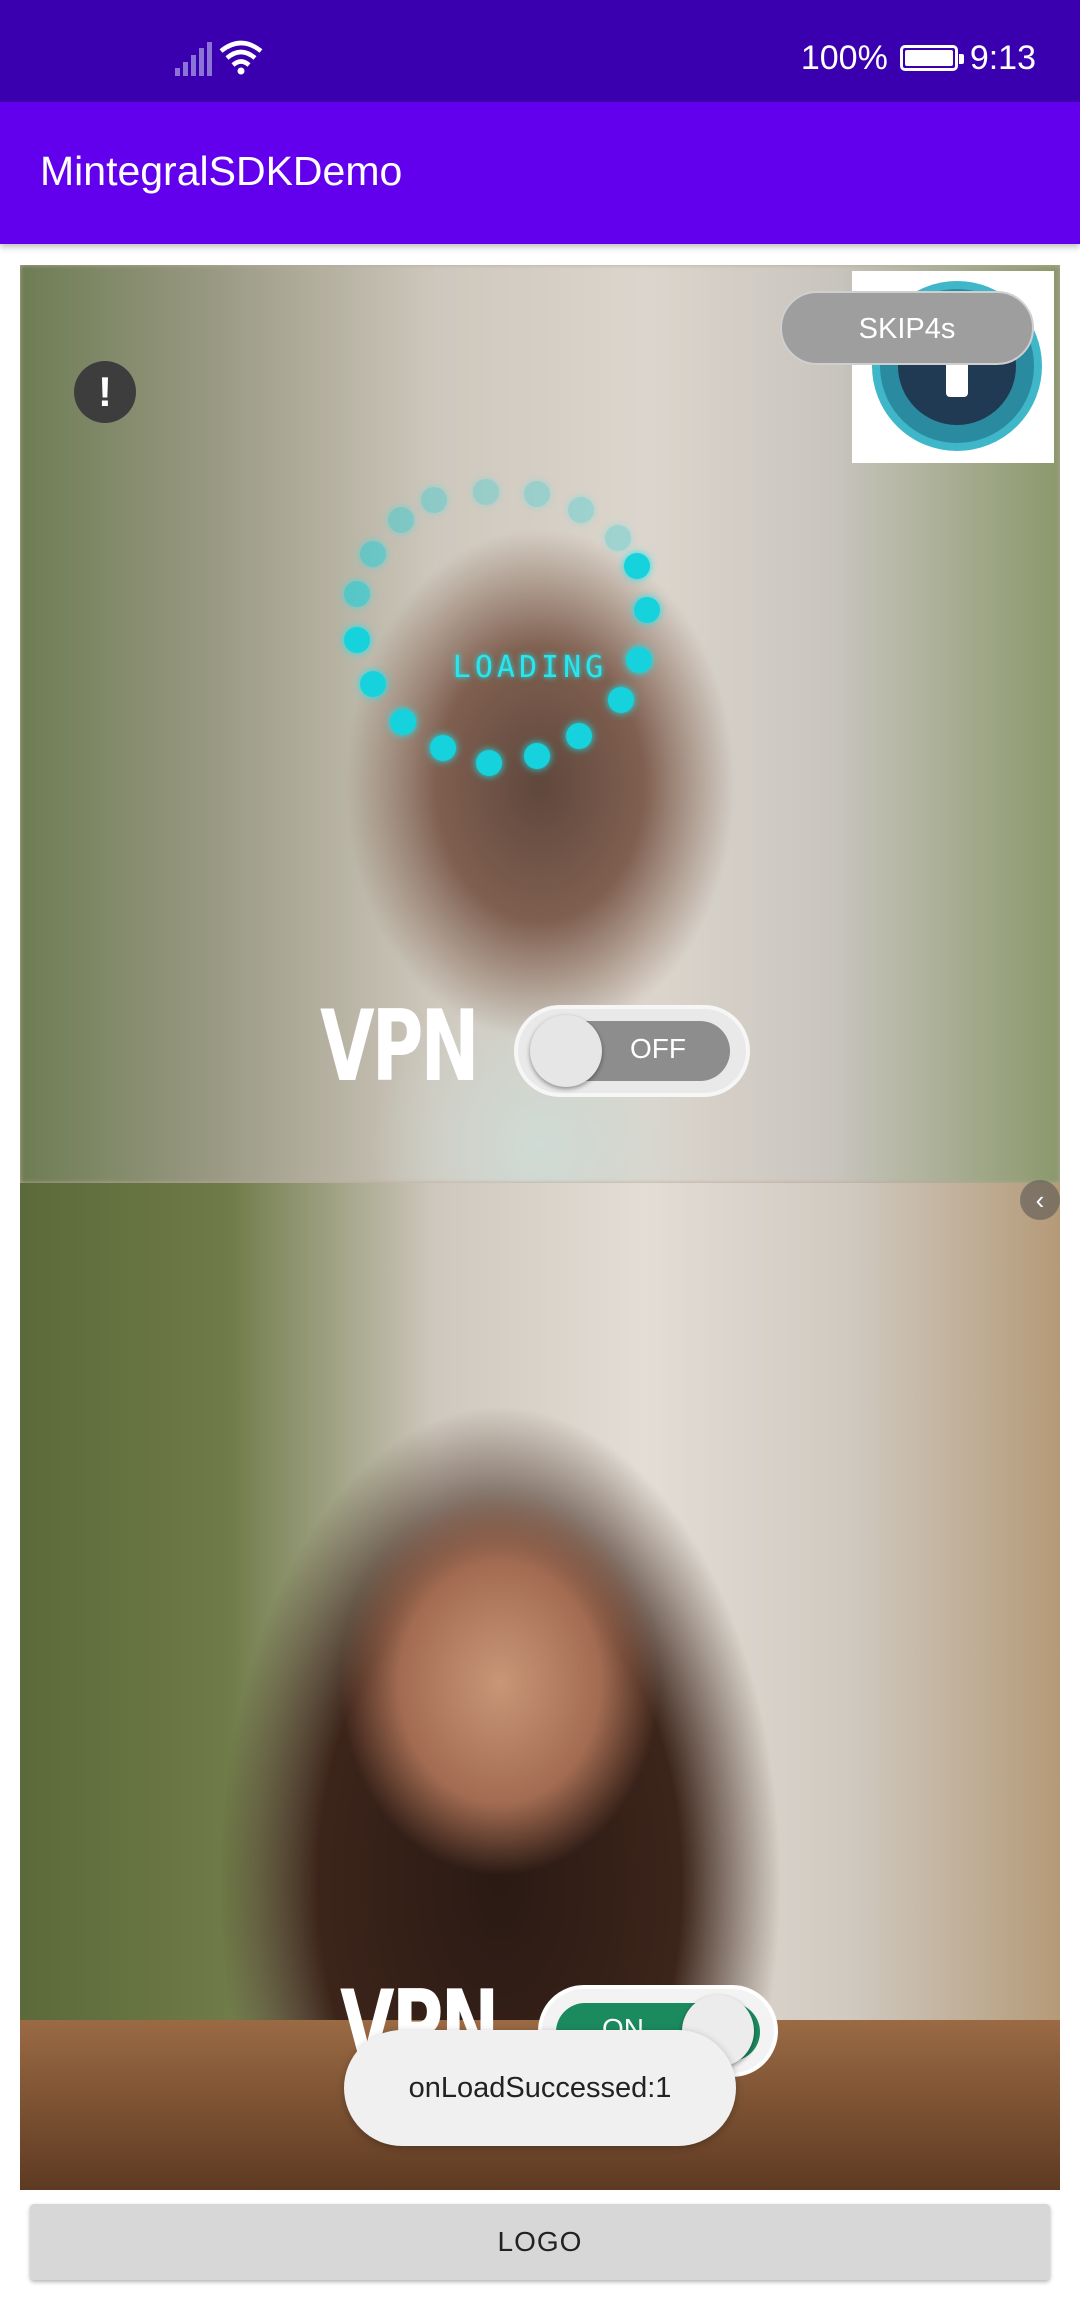 The image size is (1080, 2310). I want to click on logo-button: LOGO, so click(540, 2242).